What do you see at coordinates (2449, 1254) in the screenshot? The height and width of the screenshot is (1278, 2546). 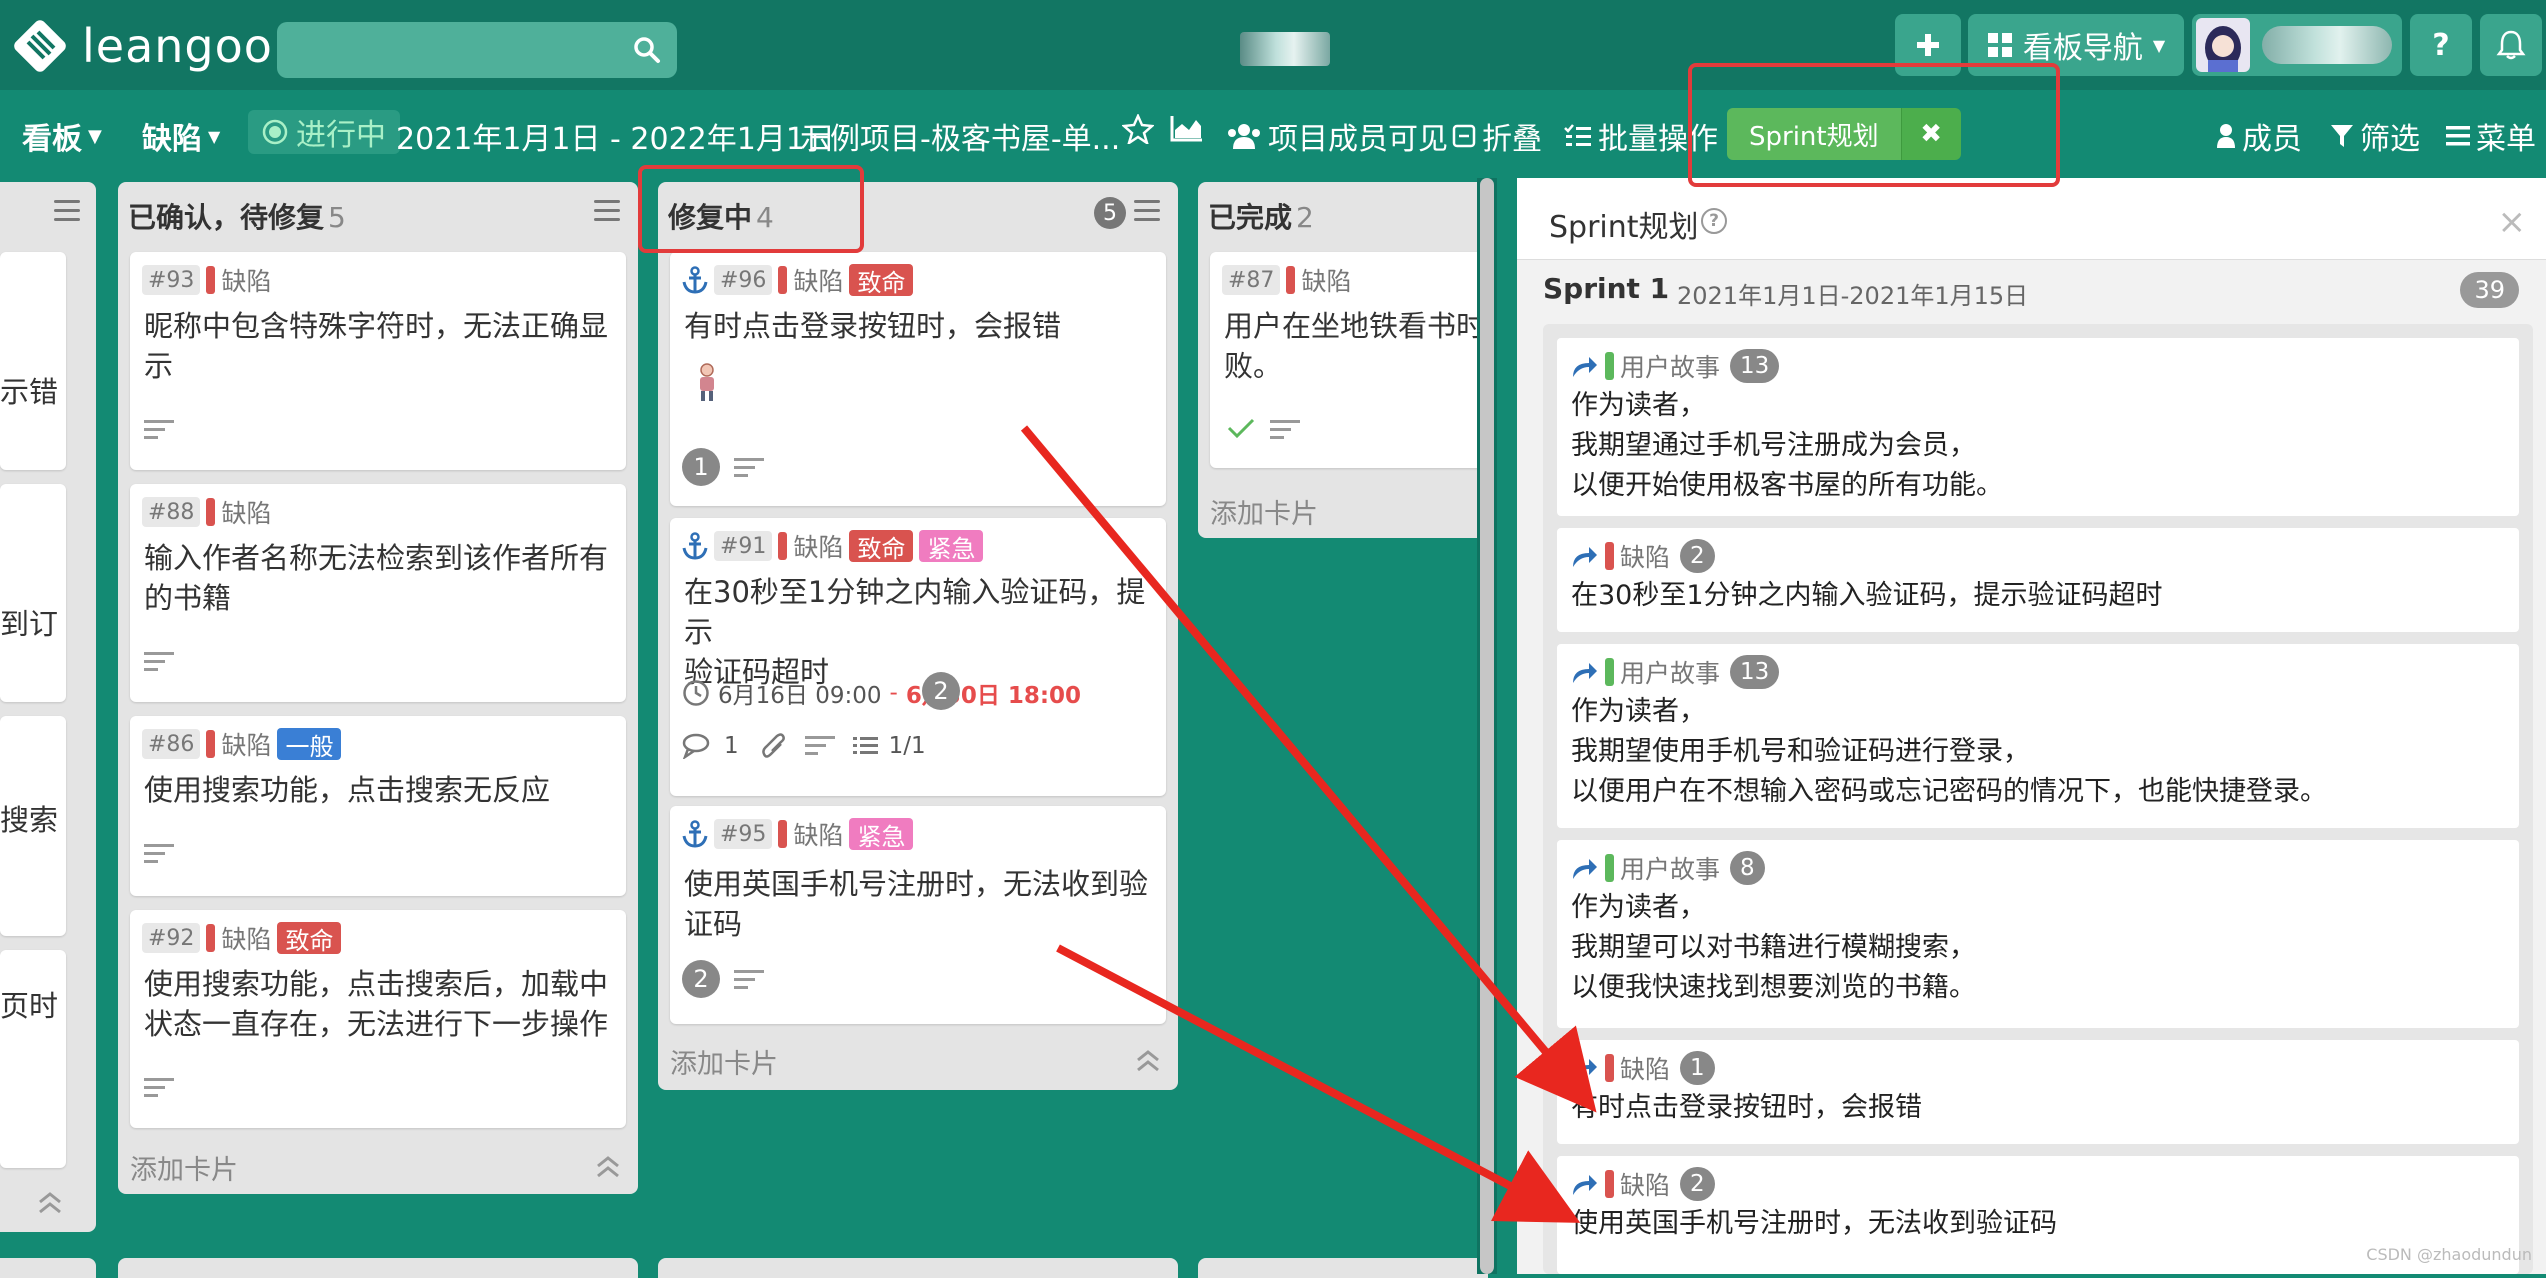 I see `watermark: CSDN @zhaodundun` at bounding box center [2449, 1254].